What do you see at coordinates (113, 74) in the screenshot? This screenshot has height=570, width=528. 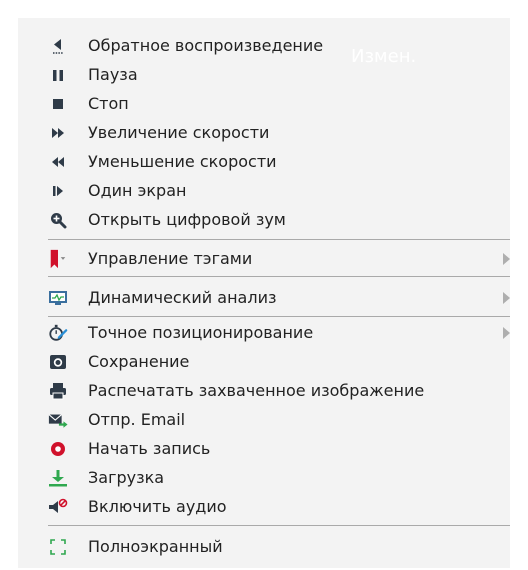 I see `menu-item-label: Пауза` at bounding box center [113, 74].